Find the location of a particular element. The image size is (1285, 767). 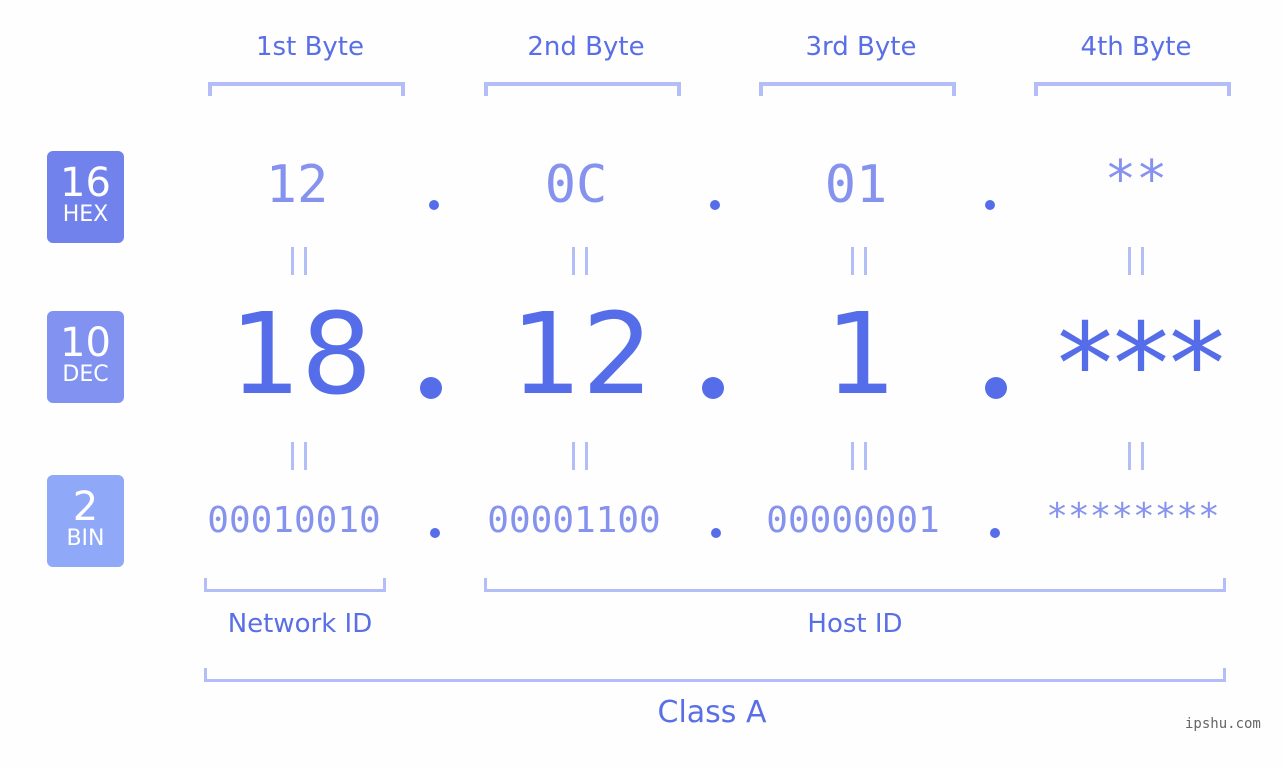

bin-badge-base: 2 is located at coordinates (85, 507).